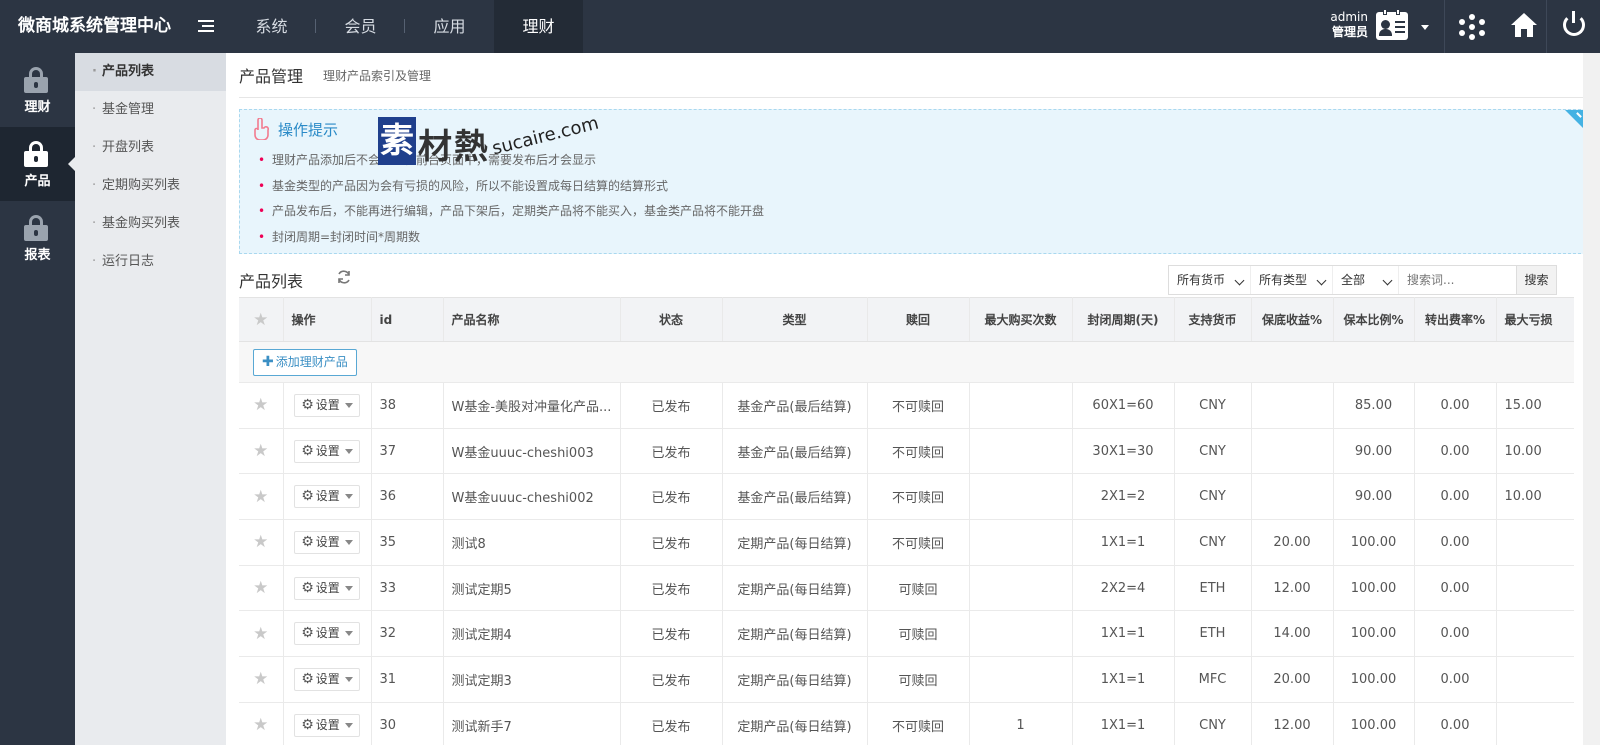  Describe the element at coordinates (305, 362) in the screenshot. I see `add-product-button: ✚ 添加理财产品` at that location.